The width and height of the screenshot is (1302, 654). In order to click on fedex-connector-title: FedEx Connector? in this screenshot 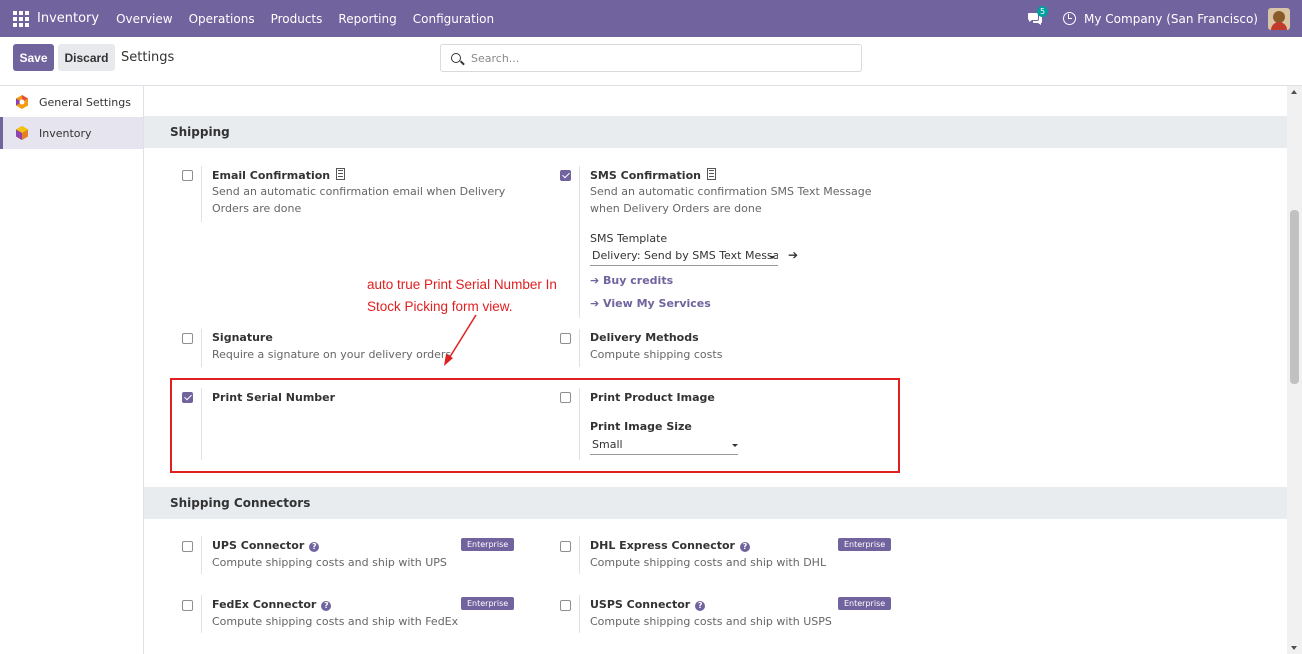, I will do `click(272, 604)`.